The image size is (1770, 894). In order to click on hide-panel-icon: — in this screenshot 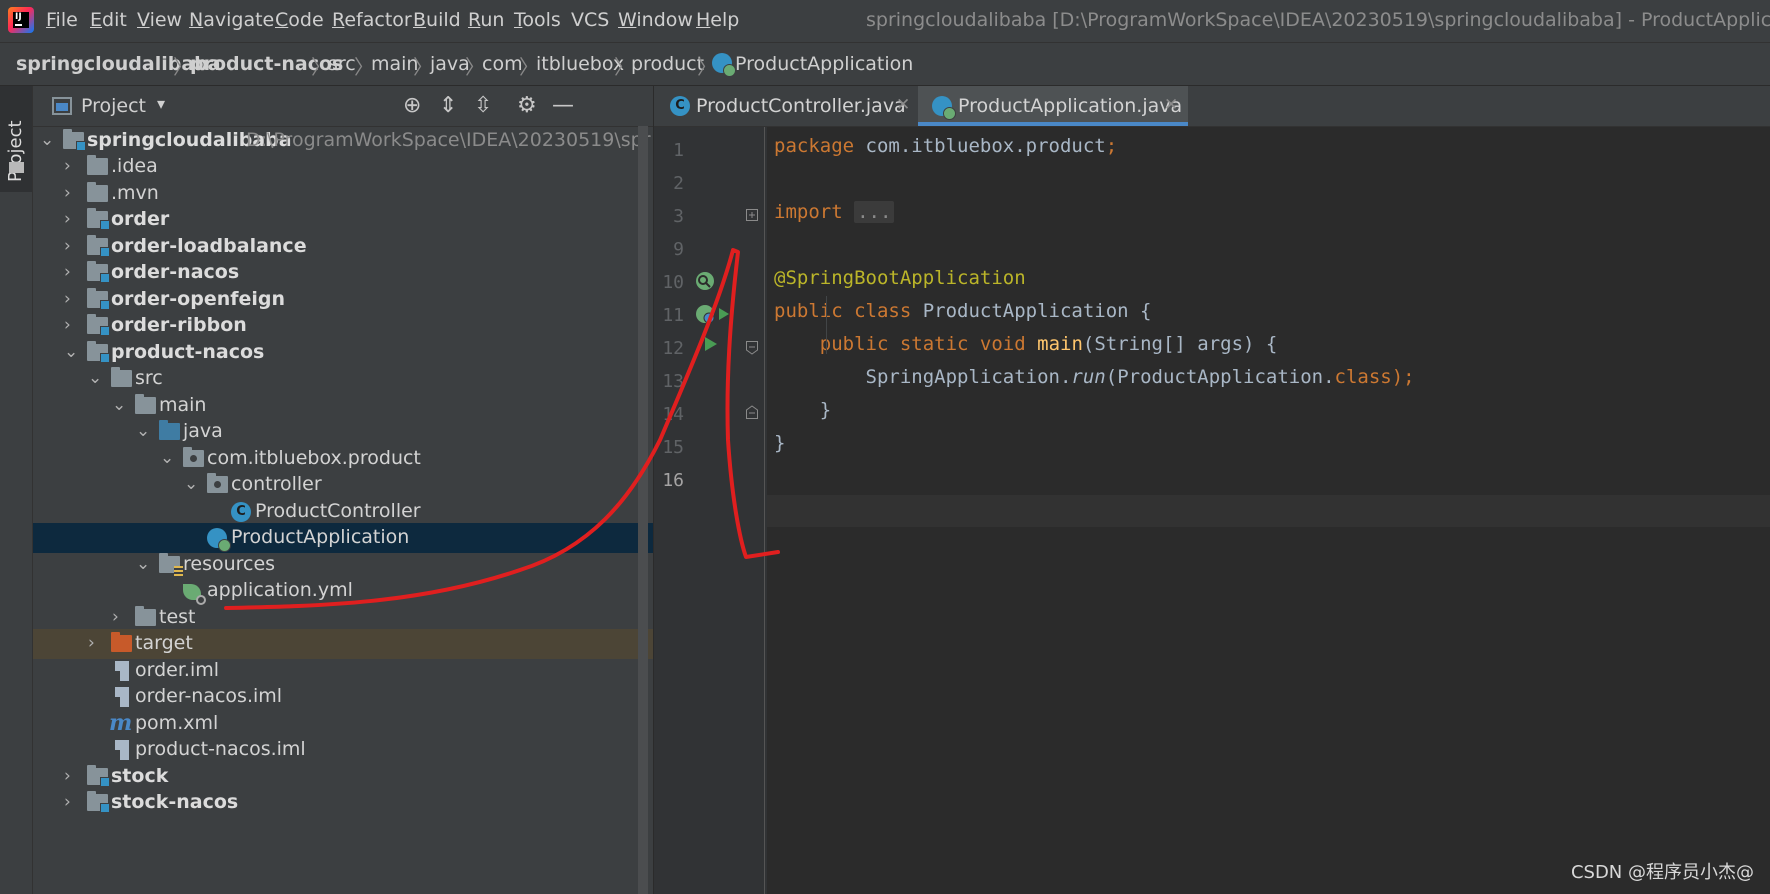, I will do `click(563, 106)`.